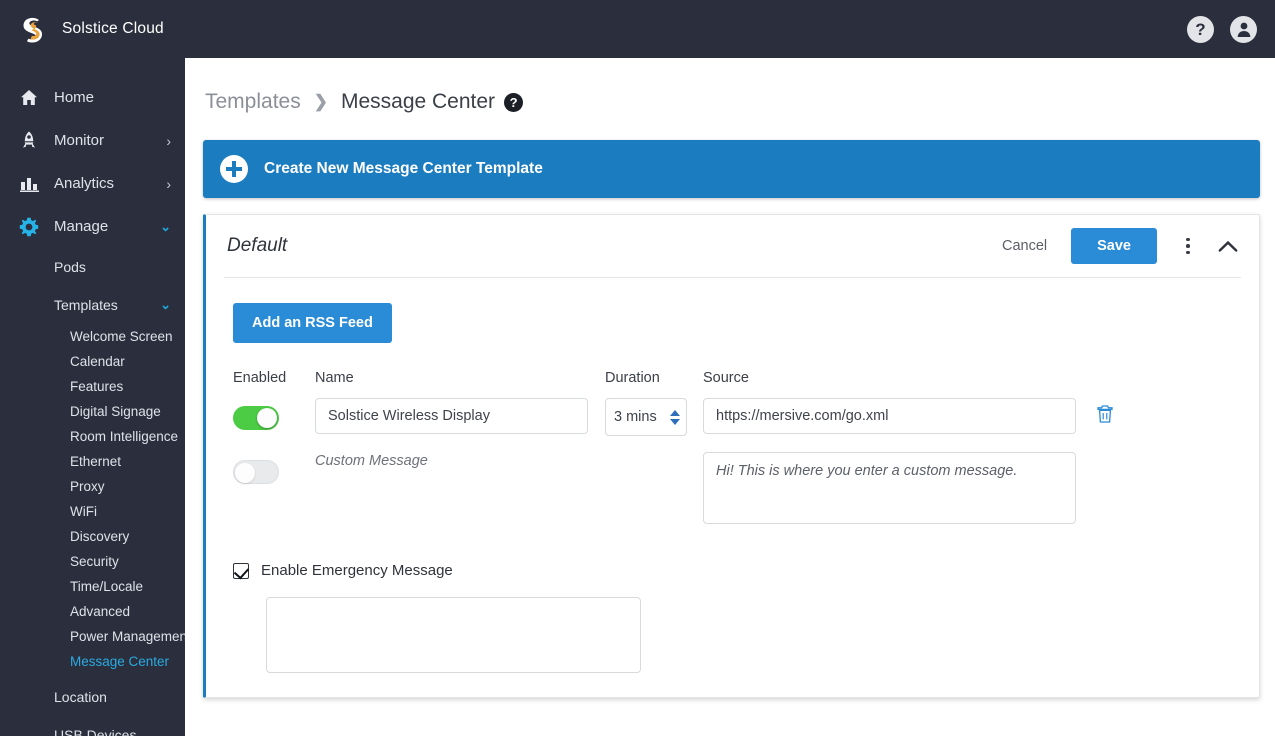 This screenshot has width=1275, height=736. I want to click on save-button: Save, so click(1114, 246).